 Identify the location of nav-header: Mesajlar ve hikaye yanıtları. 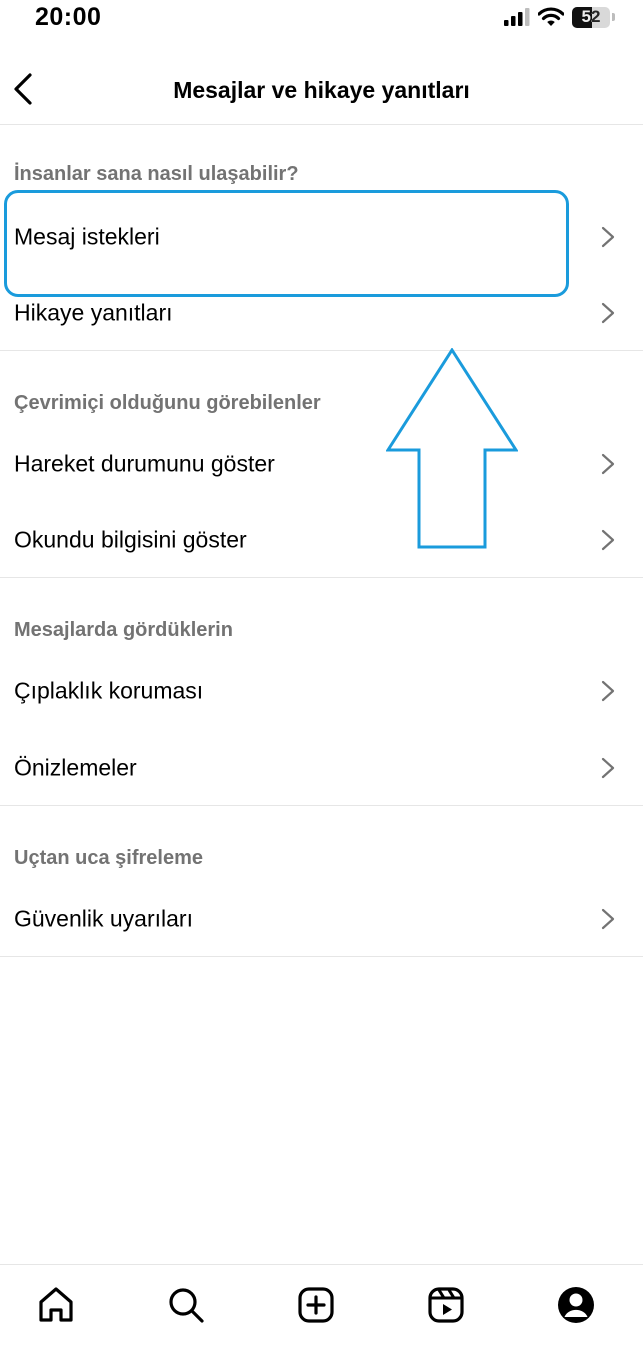
(321, 90).